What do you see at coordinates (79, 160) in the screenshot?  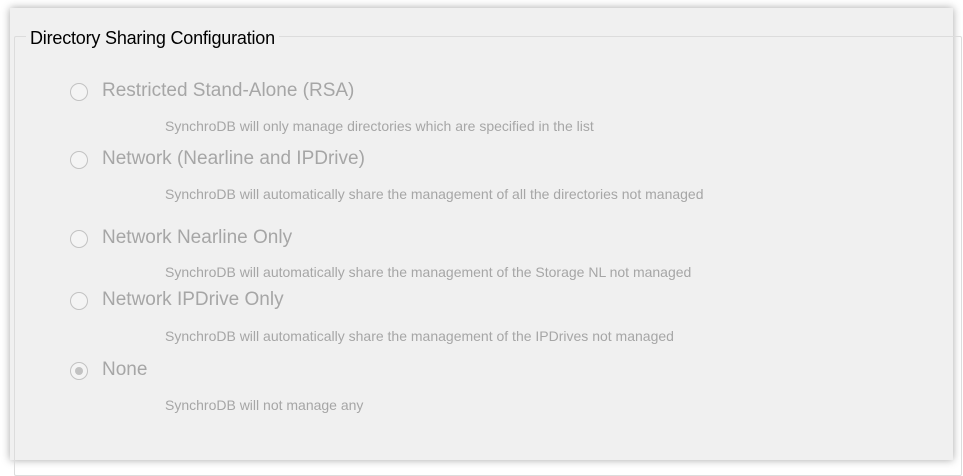 I see `radio-button-network-nearline-ipdrive` at bounding box center [79, 160].